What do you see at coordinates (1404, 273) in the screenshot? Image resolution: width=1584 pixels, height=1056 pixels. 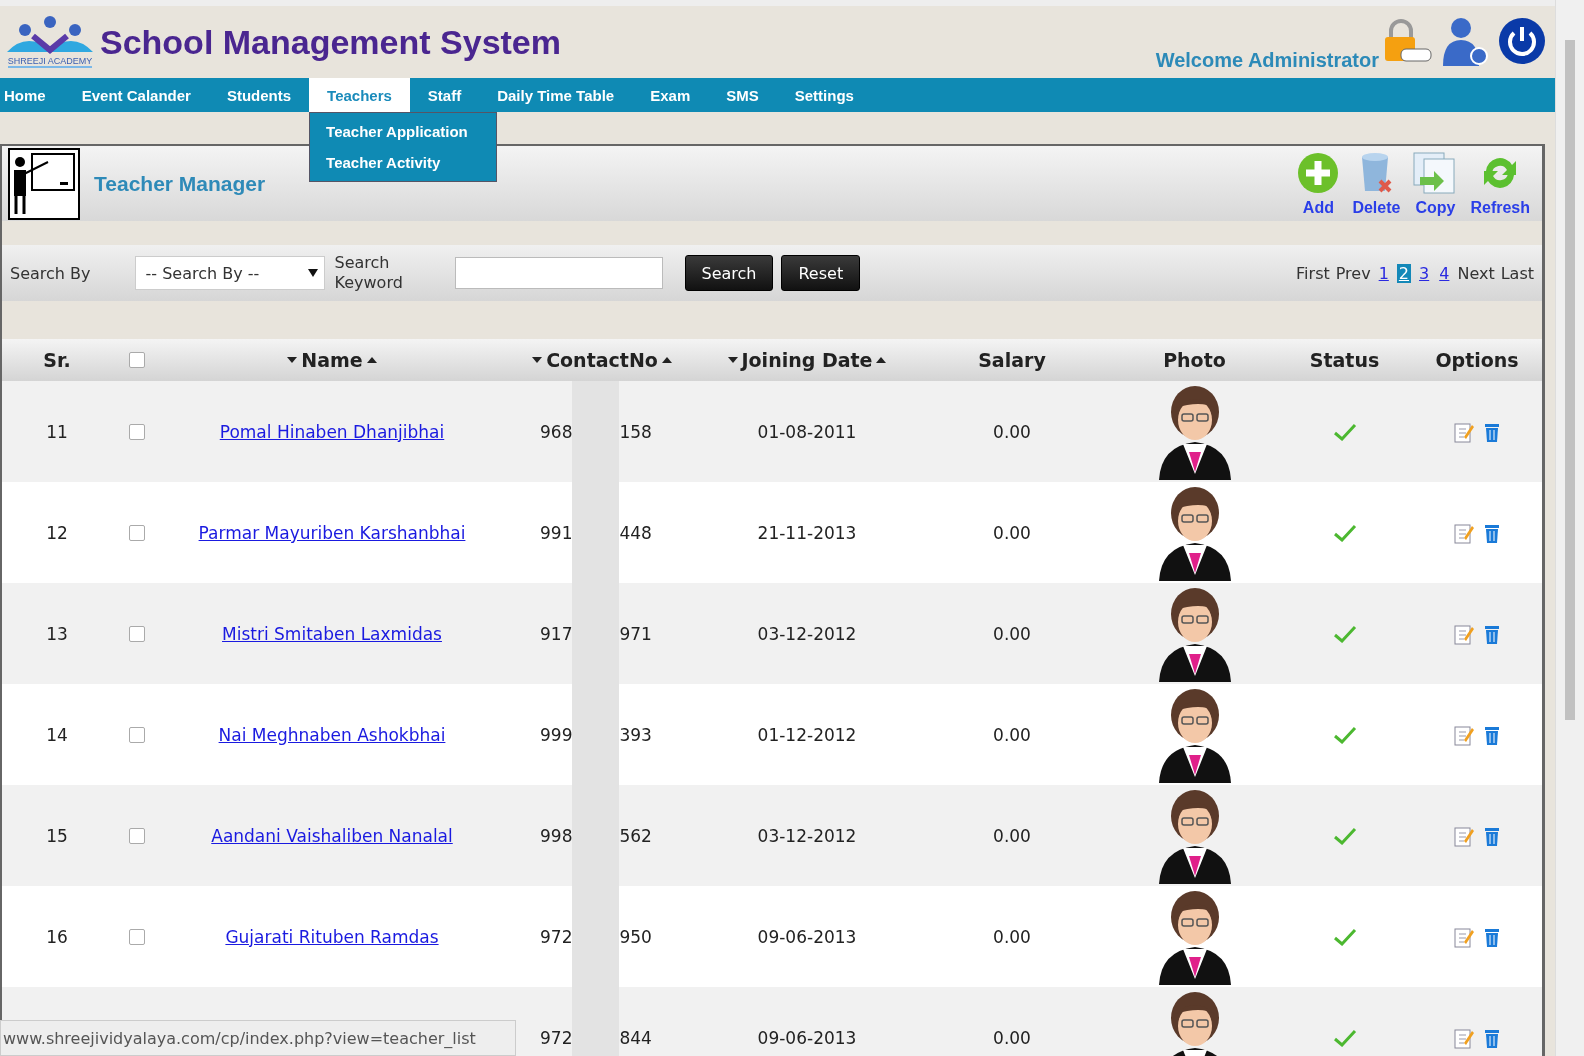 I see `page-link: 2` at bounding box center [1404, 273].